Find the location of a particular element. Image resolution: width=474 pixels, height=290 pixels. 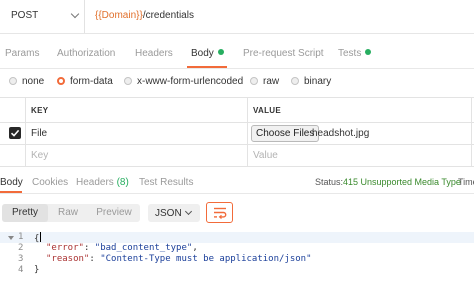

tab-pre-request-label: Pre-request Script is located at coordinates (283, 53).